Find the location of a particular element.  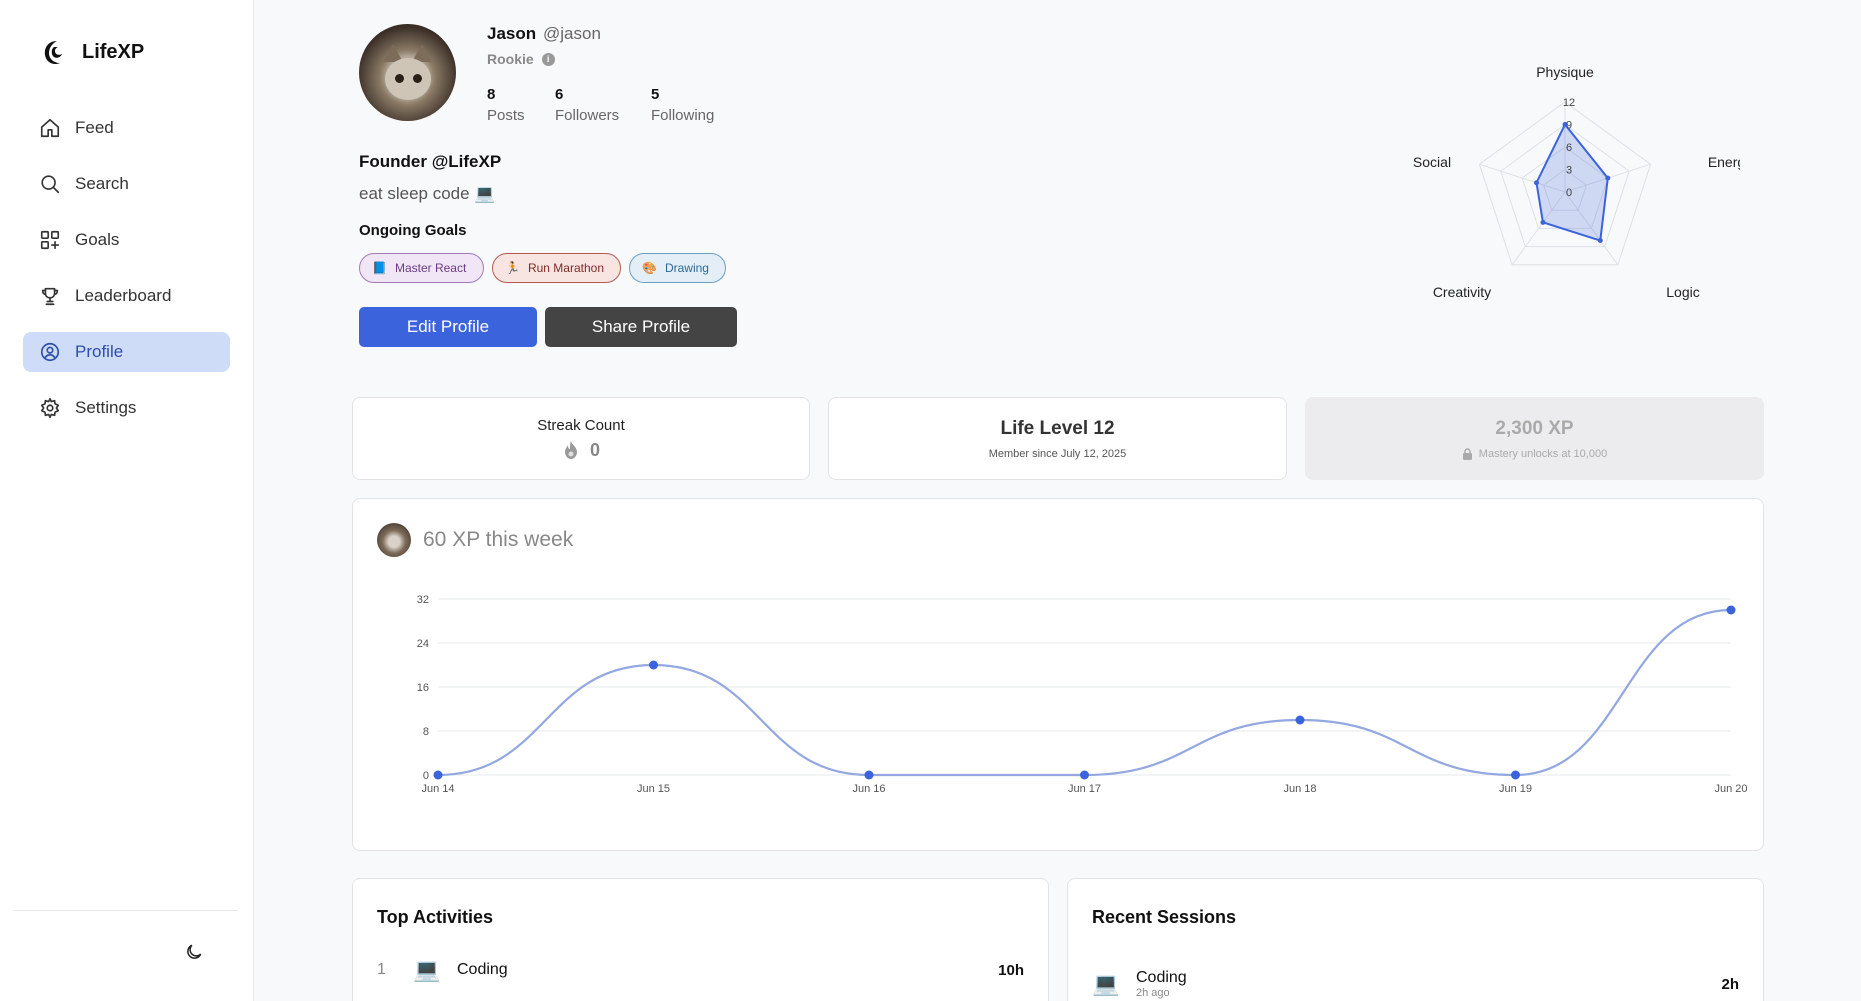

rank-label: Rookie is located at coordinates (510, 59).